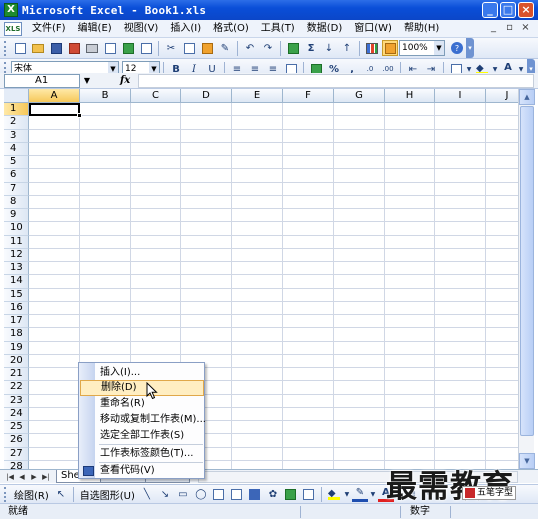  What do you see at coordinates (38, 48) in the screenshot?
I see `open-icon` at bounding box center [38, 48].